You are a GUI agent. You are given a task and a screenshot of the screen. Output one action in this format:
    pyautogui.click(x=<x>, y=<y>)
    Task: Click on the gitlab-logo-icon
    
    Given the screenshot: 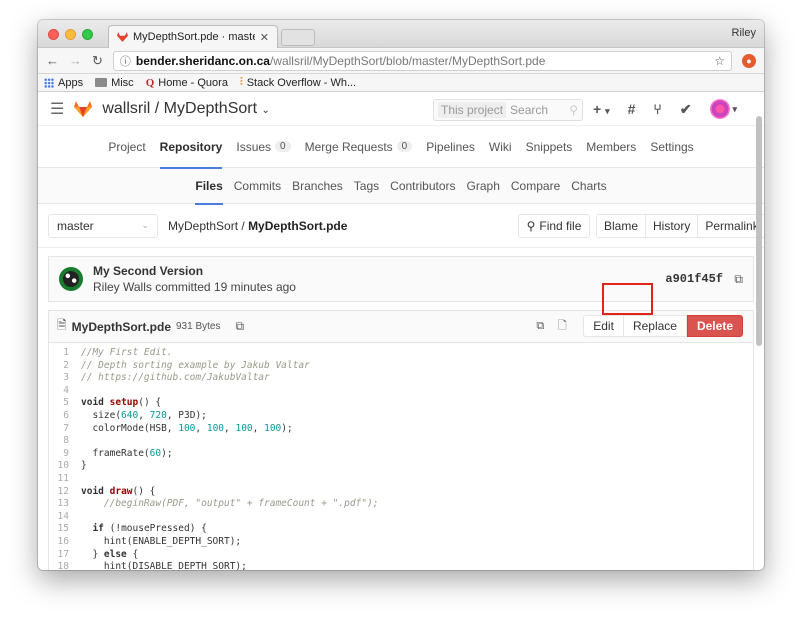 What is the action you would take?
    pyautogui.click(x=83, y=108)
    